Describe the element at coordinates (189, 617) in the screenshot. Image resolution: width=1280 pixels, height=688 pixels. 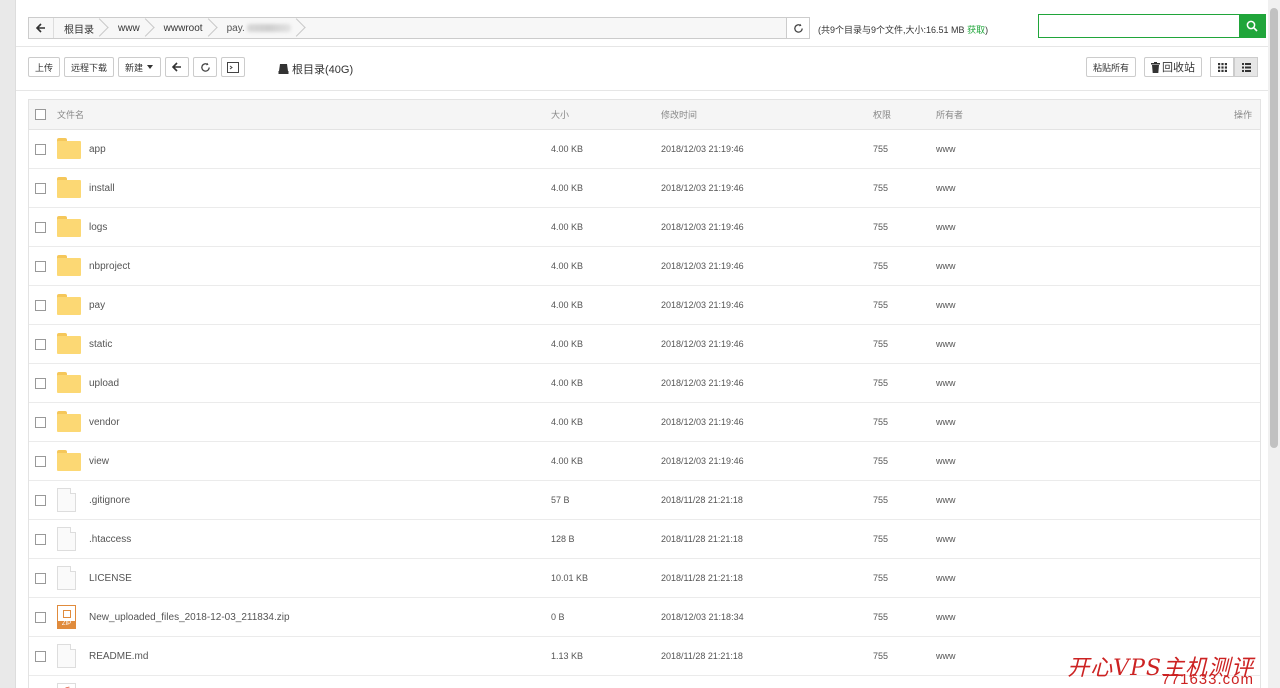
I see `file-name: New_uploaded_files_2018-12-03_211834.zip` at that location.